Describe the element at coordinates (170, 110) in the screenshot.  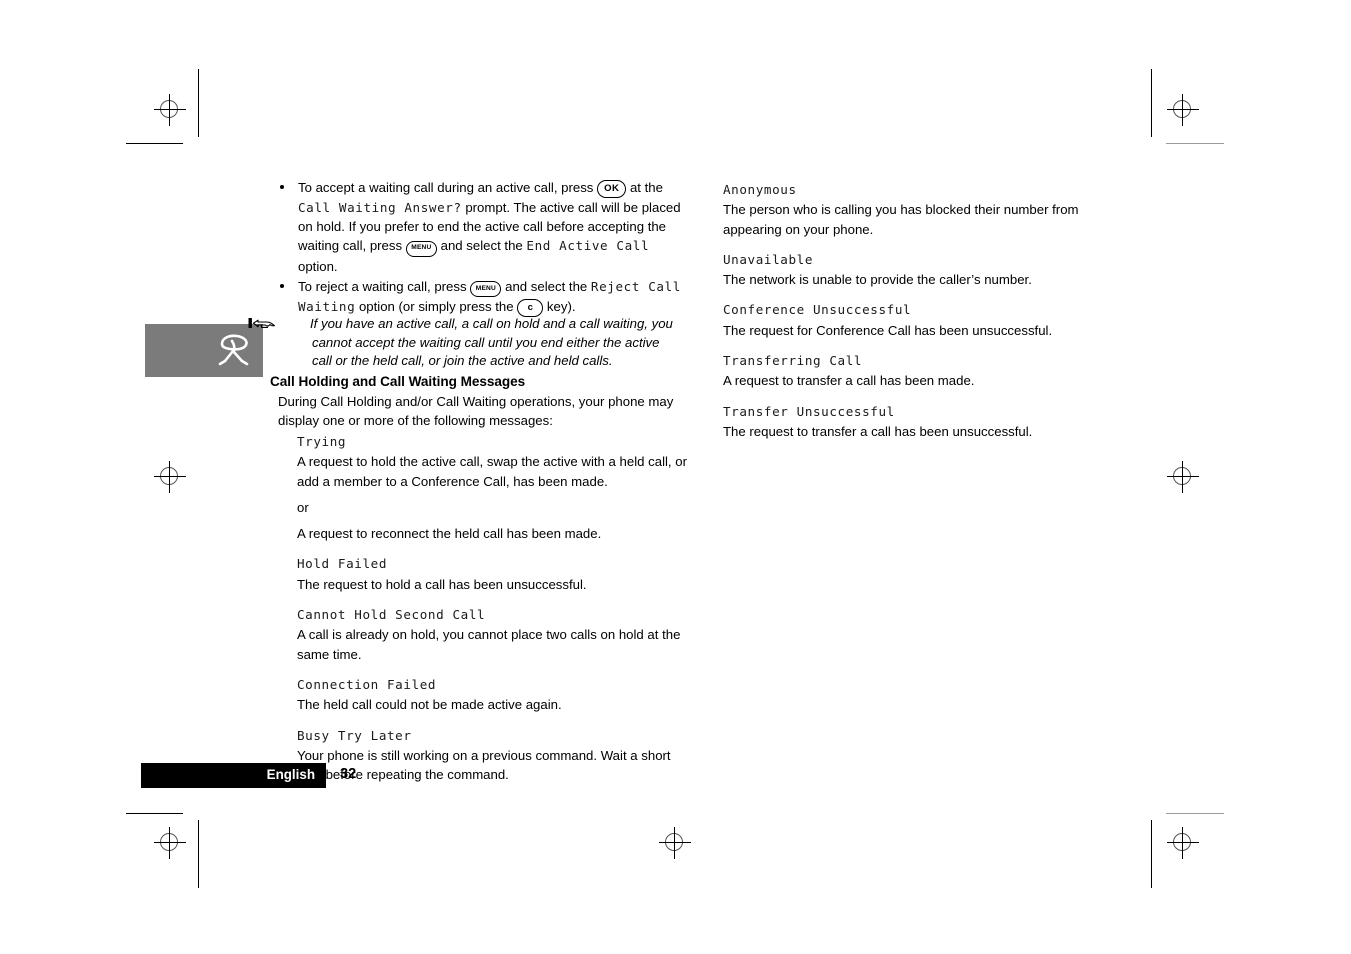
I see `registration-mark-top-left` at that location.